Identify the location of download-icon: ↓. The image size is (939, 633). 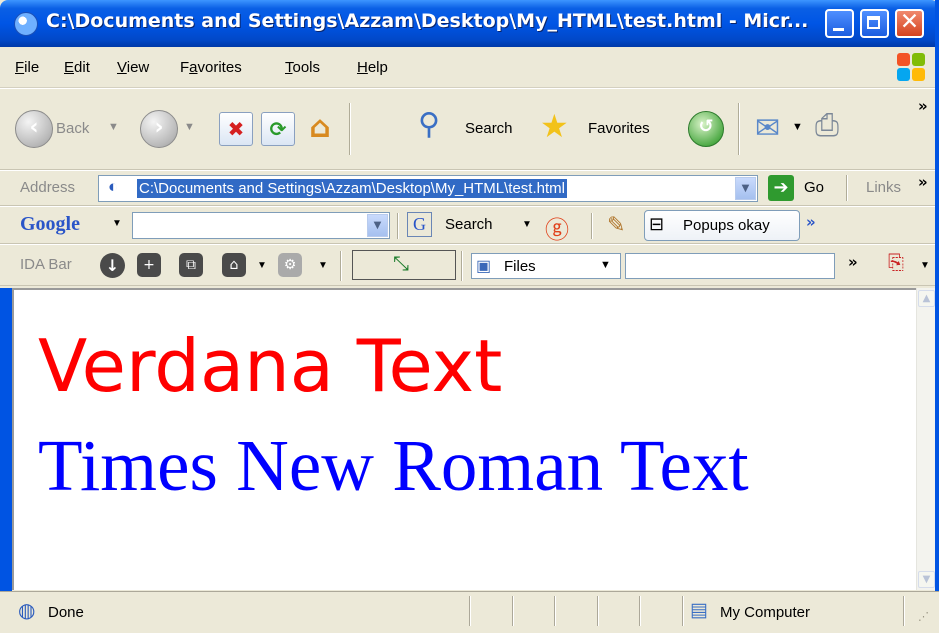
(112, 265).